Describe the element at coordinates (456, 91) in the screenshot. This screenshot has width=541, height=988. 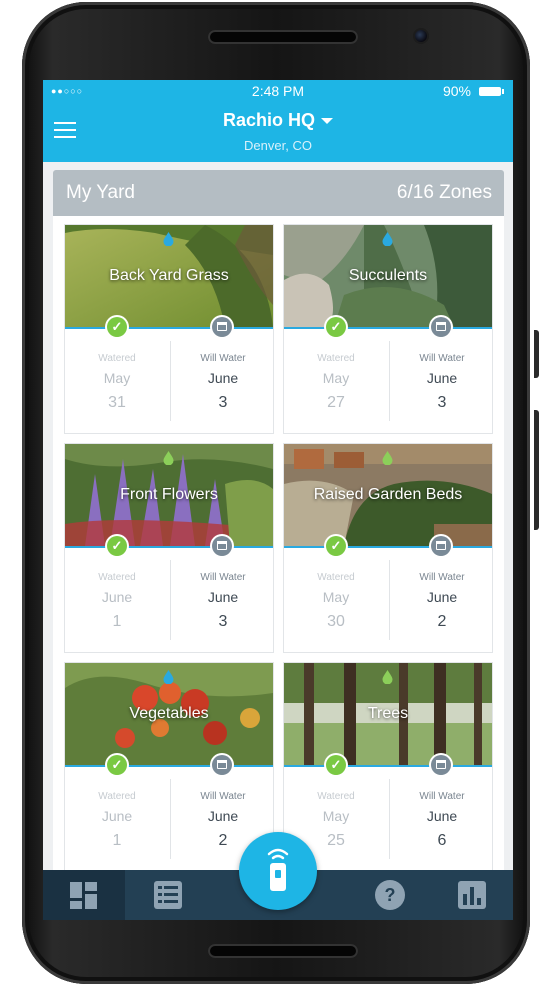
I see `battery-percent: 90%` at that location.